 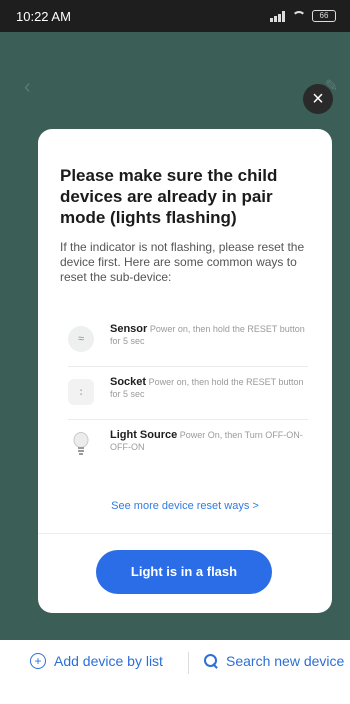 What do you see at coordinates (324, 16) in the screenshot?
I see `battery-icon: 66` at bounding box center [324, 16].